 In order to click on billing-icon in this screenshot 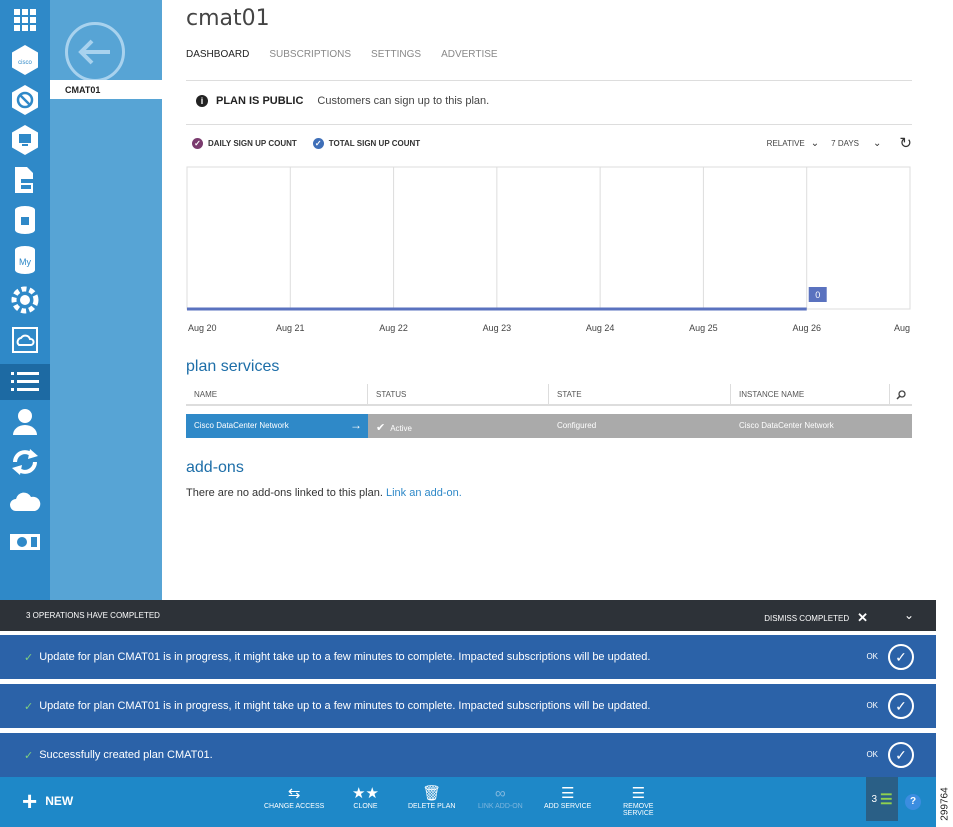, I will do `click(25, 542)`.